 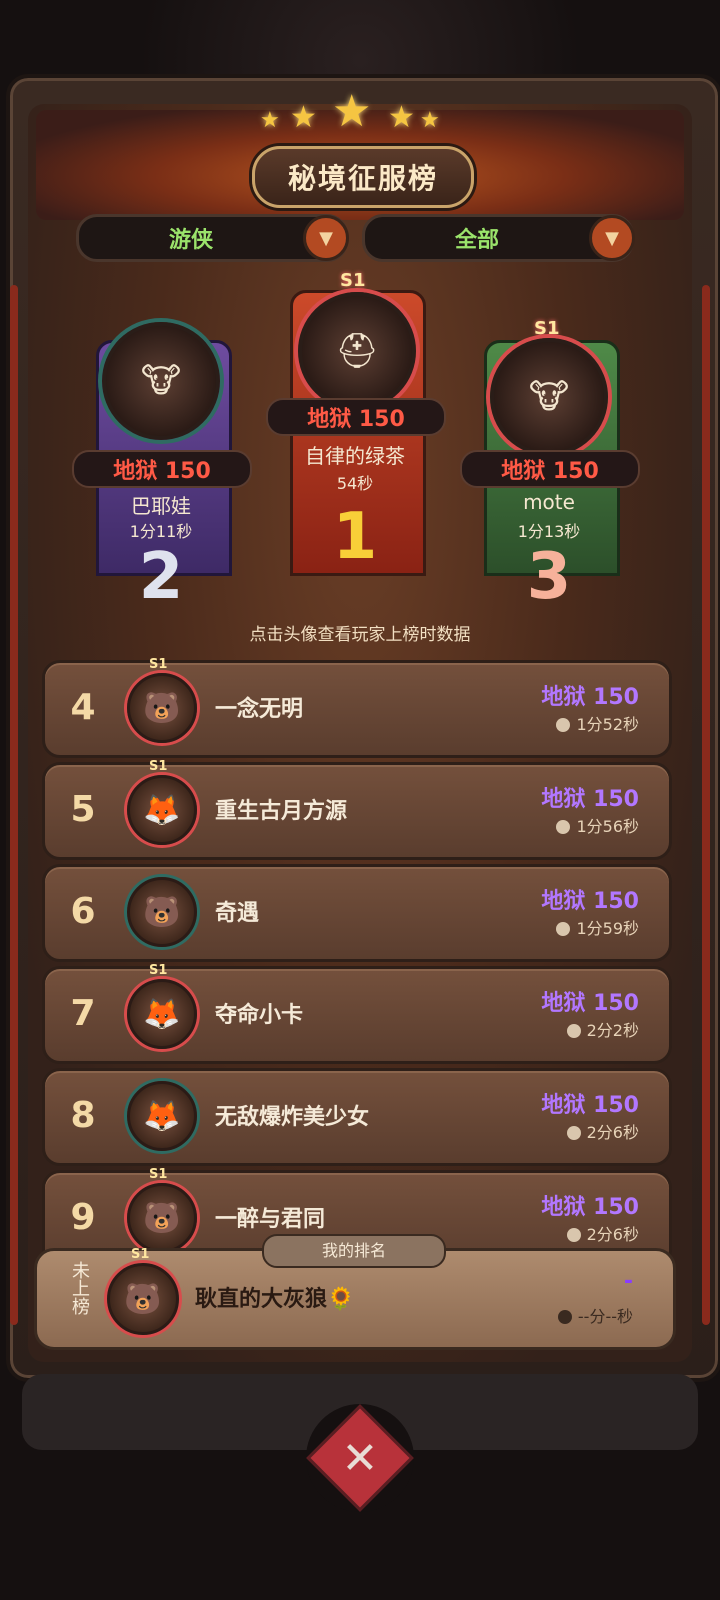 I want to click on clear-time-value: 1分59秒, so click(x=607, y=928).